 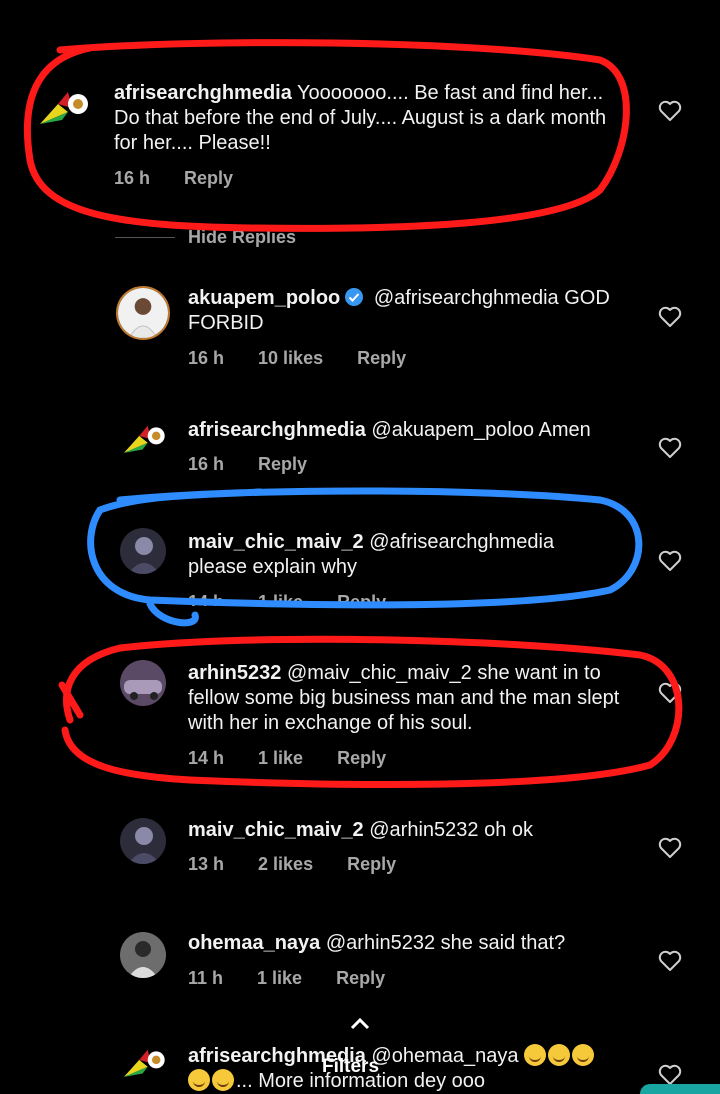 I want to click on comment-time: 13 h, so click(x=206, y=864).